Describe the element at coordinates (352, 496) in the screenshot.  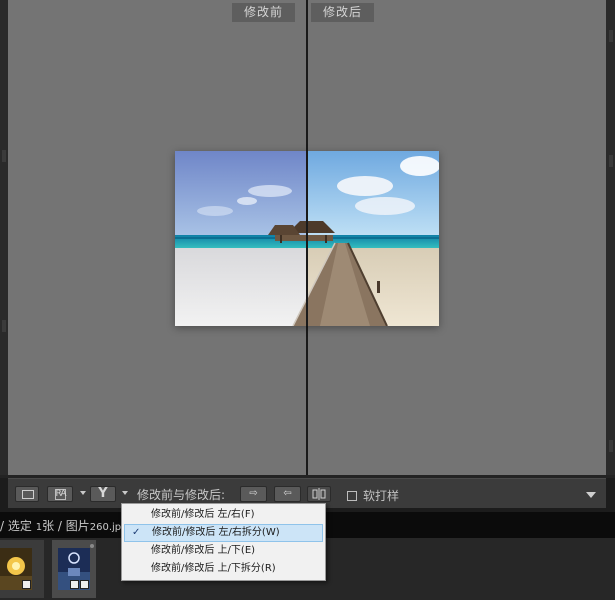
I see `soft-proof-checkbox` at that location.